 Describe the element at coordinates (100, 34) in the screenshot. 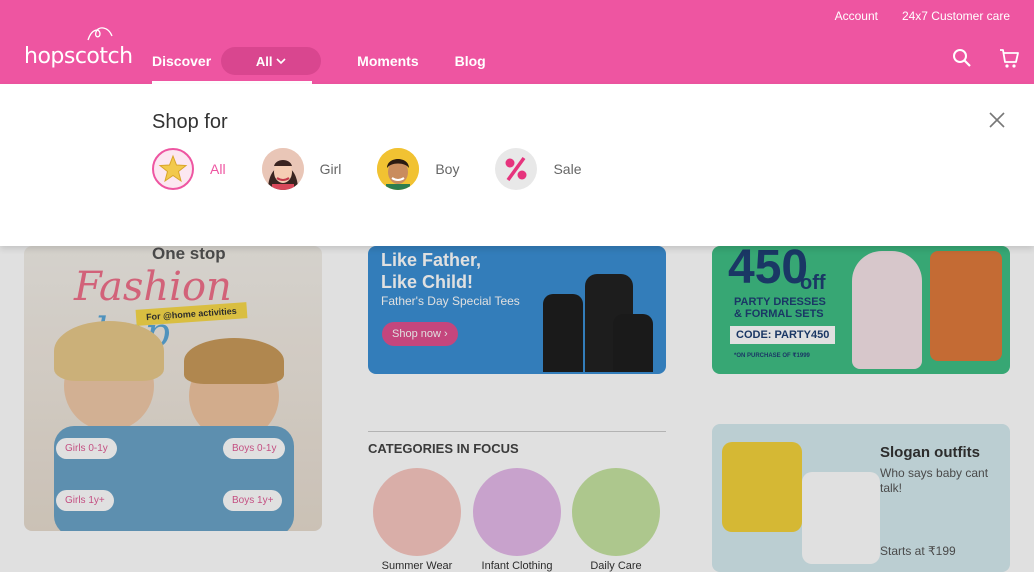

I see `logo-swirl-icon` at that location.